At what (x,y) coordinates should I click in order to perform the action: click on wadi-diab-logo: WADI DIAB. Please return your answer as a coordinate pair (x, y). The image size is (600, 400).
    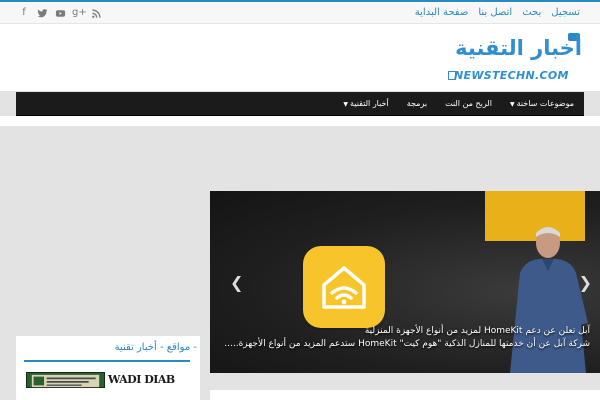
    Looking at the image, I should click on (141, 379).